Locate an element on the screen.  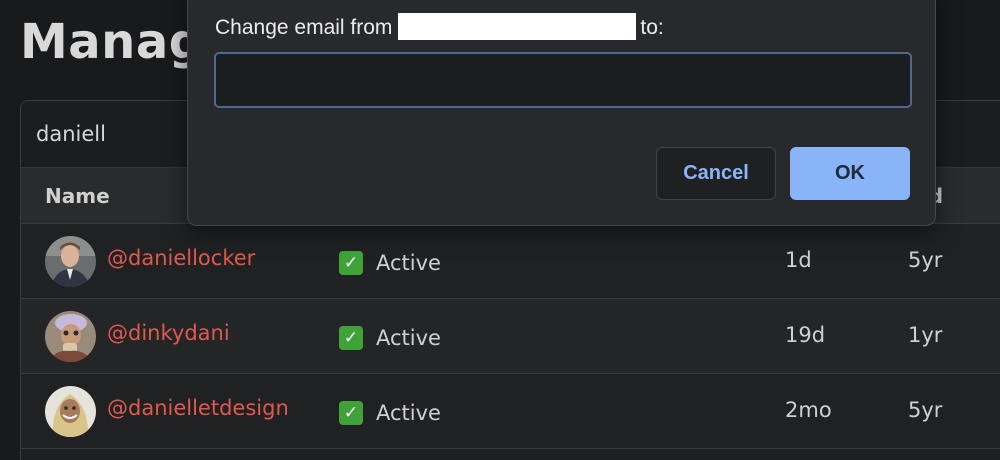
cancel-button: Cancel is located at coordinates (716, 173).